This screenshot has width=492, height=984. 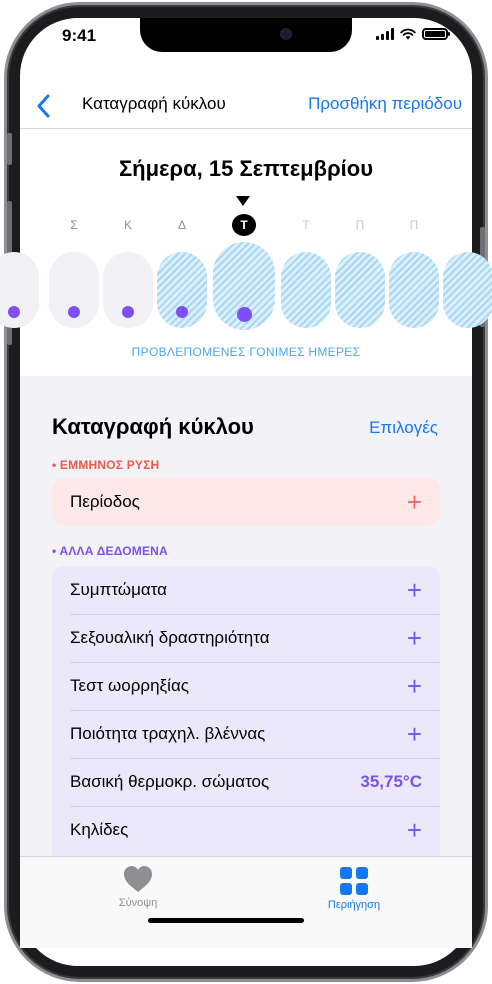 I want to click on other-data-row: Συμπτώματα +, so click(x=246, y=590).